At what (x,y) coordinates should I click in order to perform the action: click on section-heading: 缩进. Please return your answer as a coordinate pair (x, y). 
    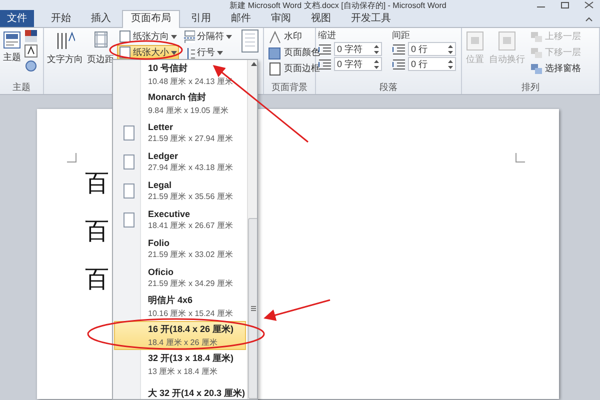
    Looking at the image, I should click on (327, 35).